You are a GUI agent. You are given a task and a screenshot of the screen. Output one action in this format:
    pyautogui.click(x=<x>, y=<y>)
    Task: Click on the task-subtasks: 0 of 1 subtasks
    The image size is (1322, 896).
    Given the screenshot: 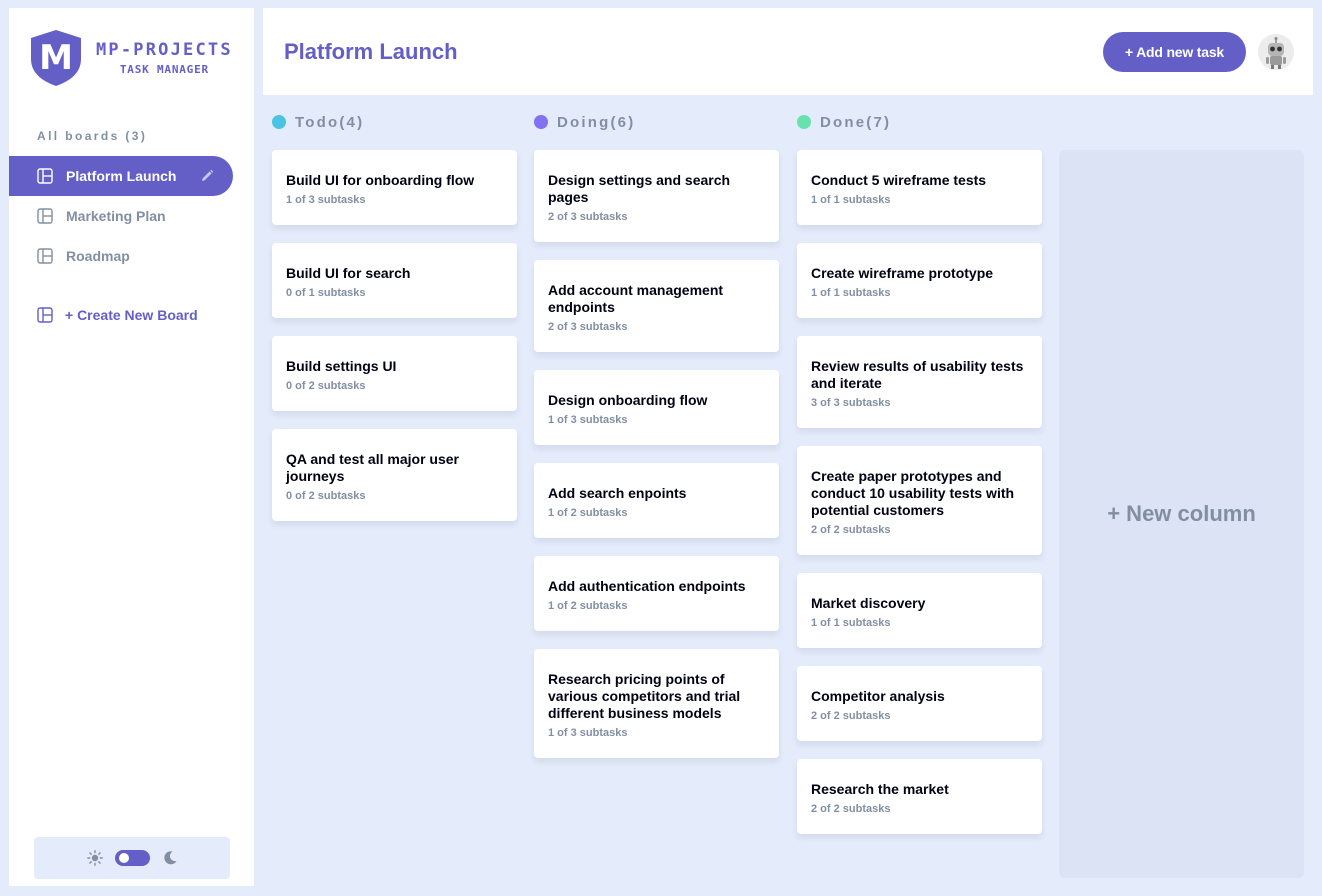 What is the action you would take?
    pyautogui.click(x=326, y=293)
    